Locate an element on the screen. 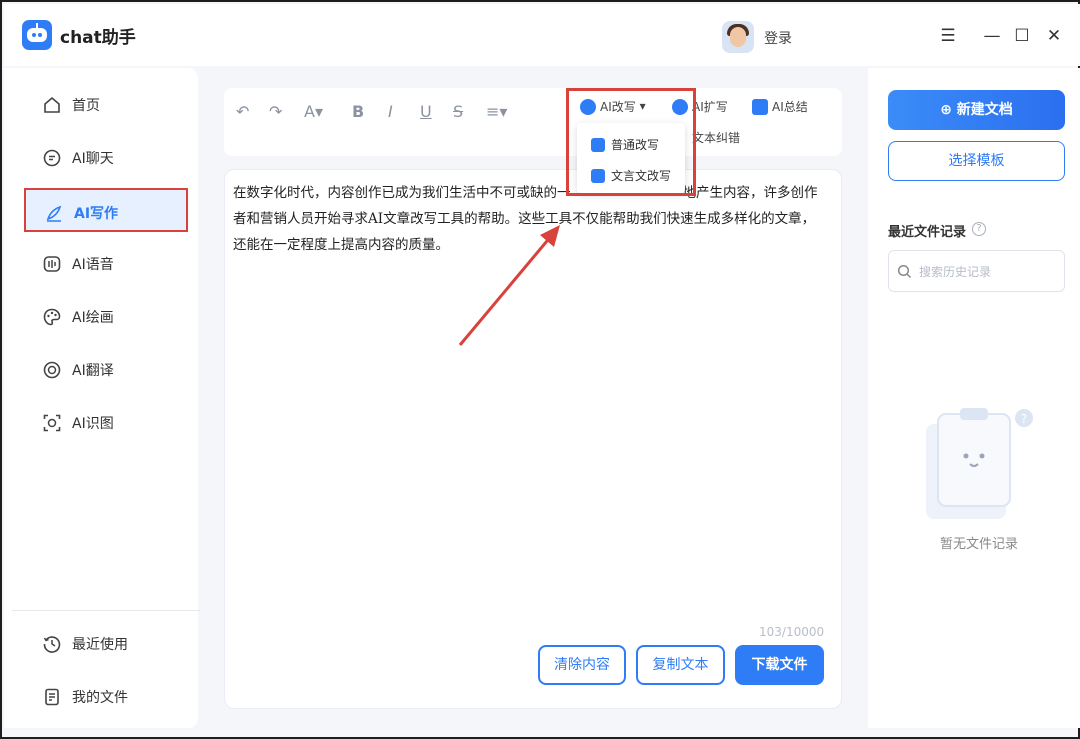 Image resolution: width=1080 pixels, height=739 pixels. maximize-icon: ☐ is located at coordinates (1022, 36).